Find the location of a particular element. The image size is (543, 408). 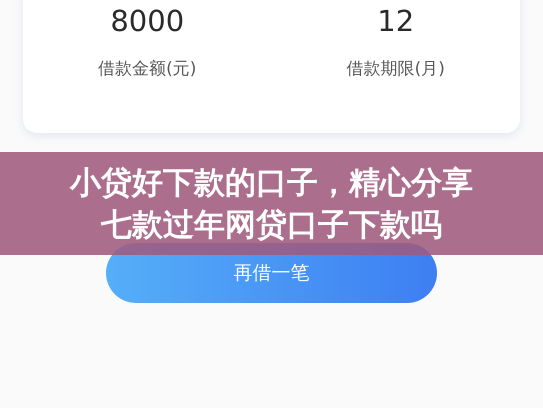

summary-label: 借款金额(元) is located at coordinates (147, 69).